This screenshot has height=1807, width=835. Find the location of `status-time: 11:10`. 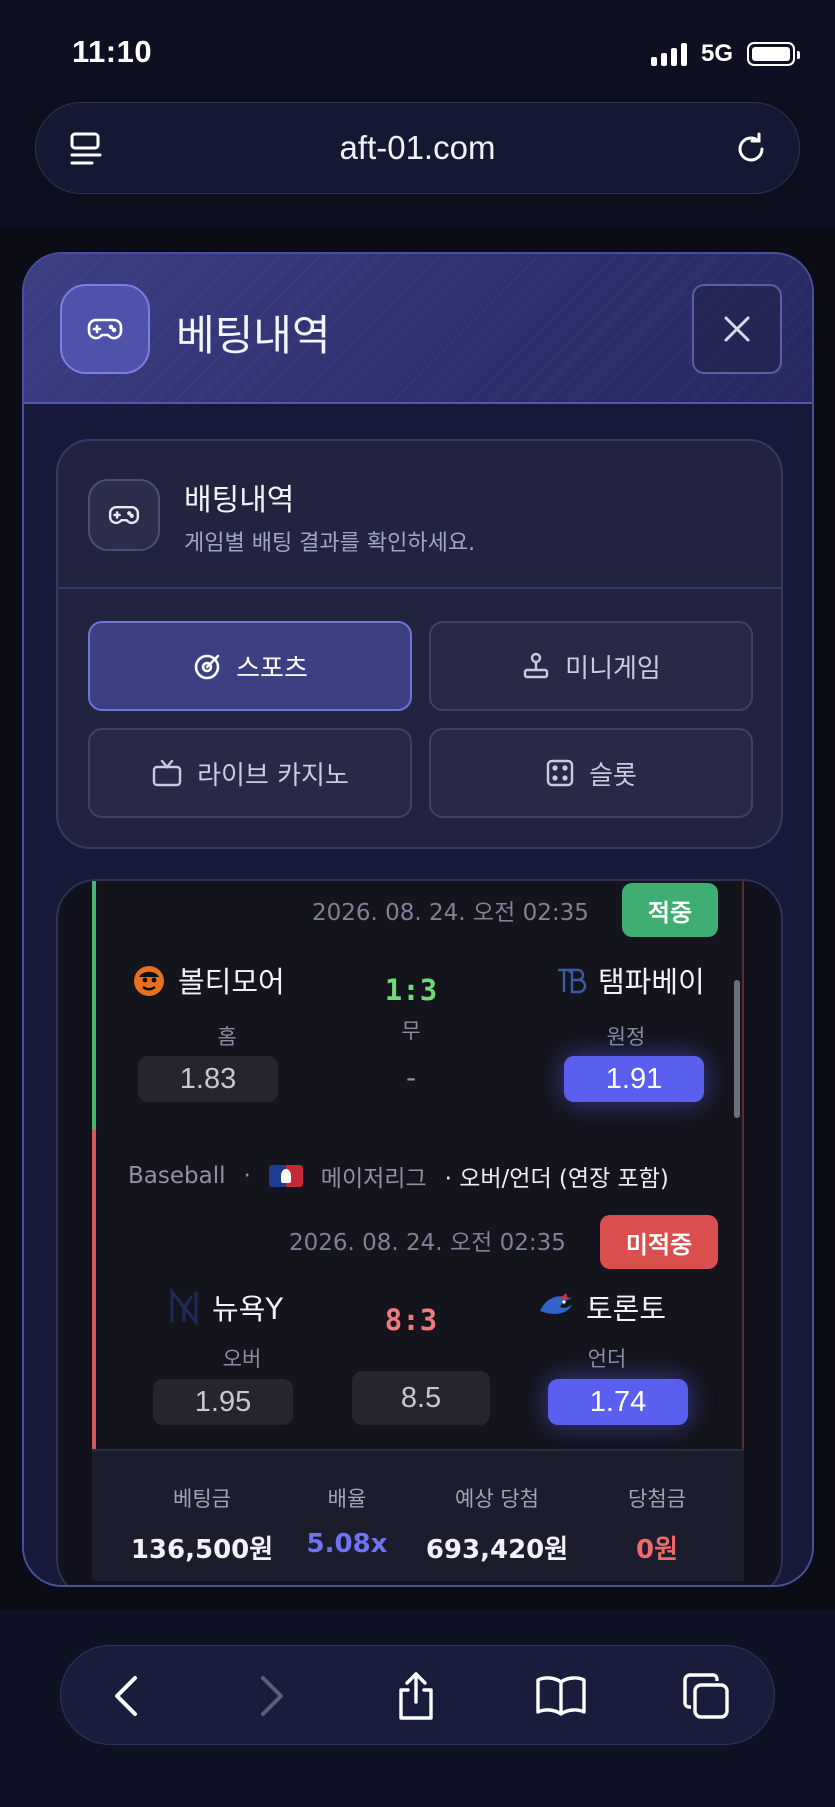

status-time: 11:10 is located at coordinates (112, 51).